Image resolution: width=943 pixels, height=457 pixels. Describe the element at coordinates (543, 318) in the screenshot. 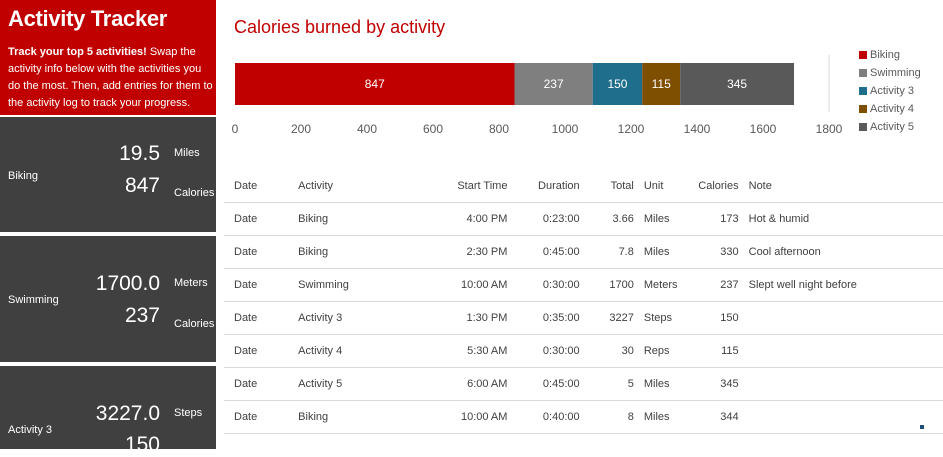

I see `cell-duration: 0:35:00` at that location.